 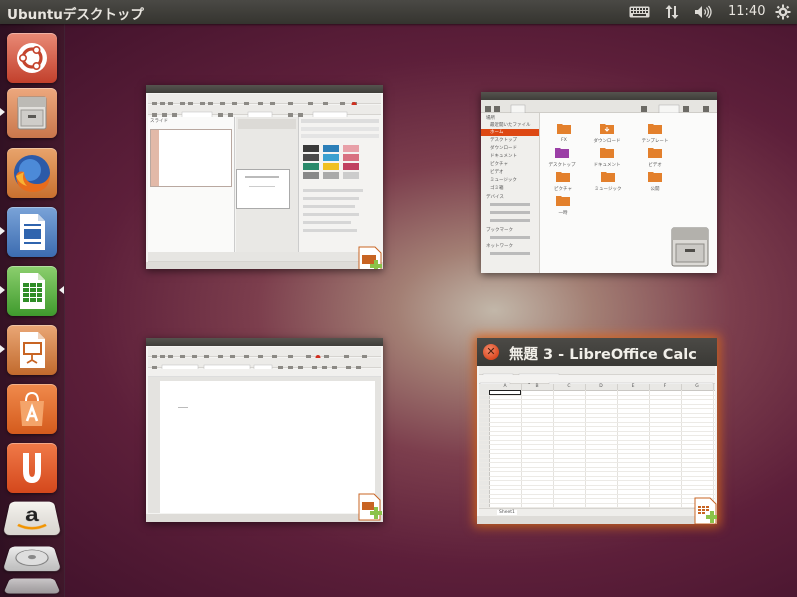 I want to click on launcher-amazon: a, so click(x=32, y=518).